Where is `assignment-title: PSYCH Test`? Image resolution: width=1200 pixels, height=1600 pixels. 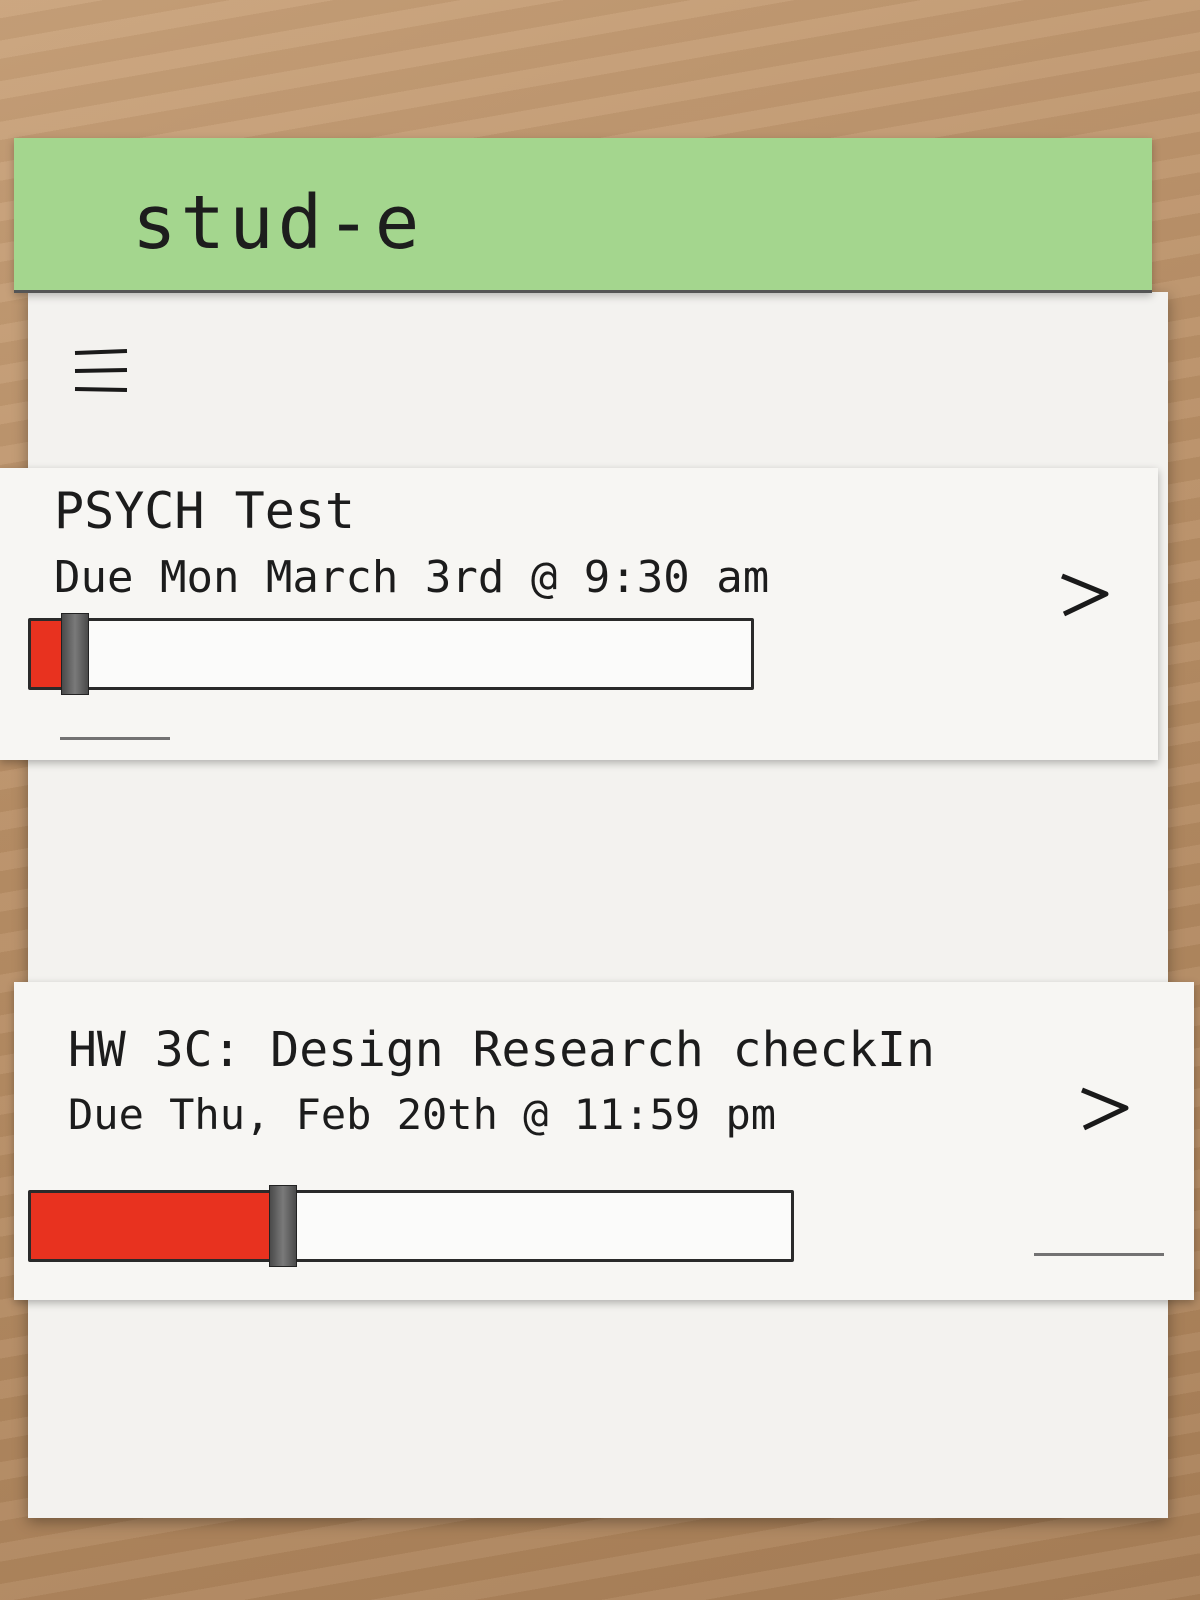 assignment-title: PSYCH Test is located at coordinates (205, 511).